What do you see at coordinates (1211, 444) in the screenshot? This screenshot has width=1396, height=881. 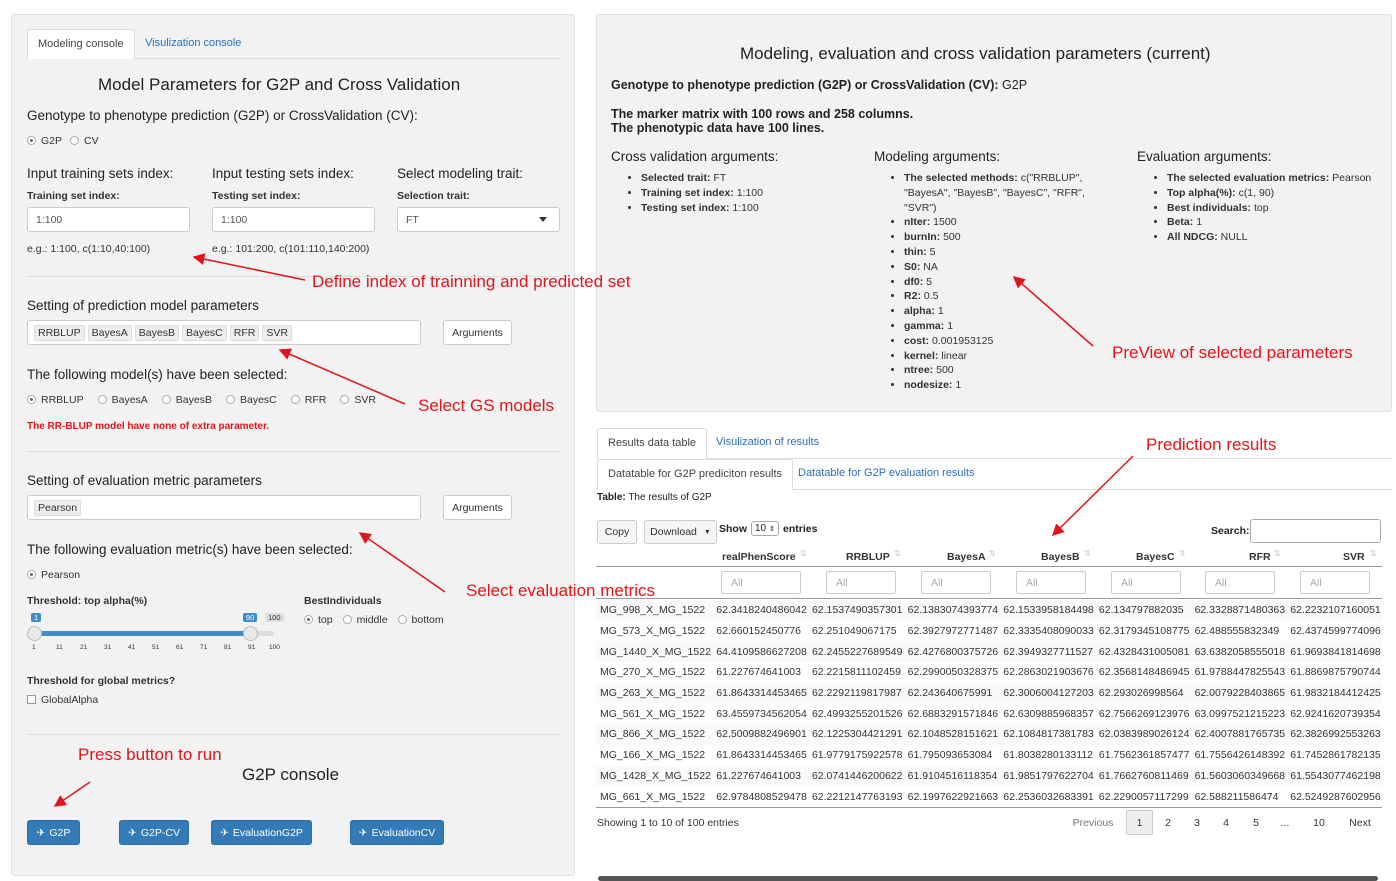 I see `annotation-results: Prediction results` at bounding box center [1211, 444].